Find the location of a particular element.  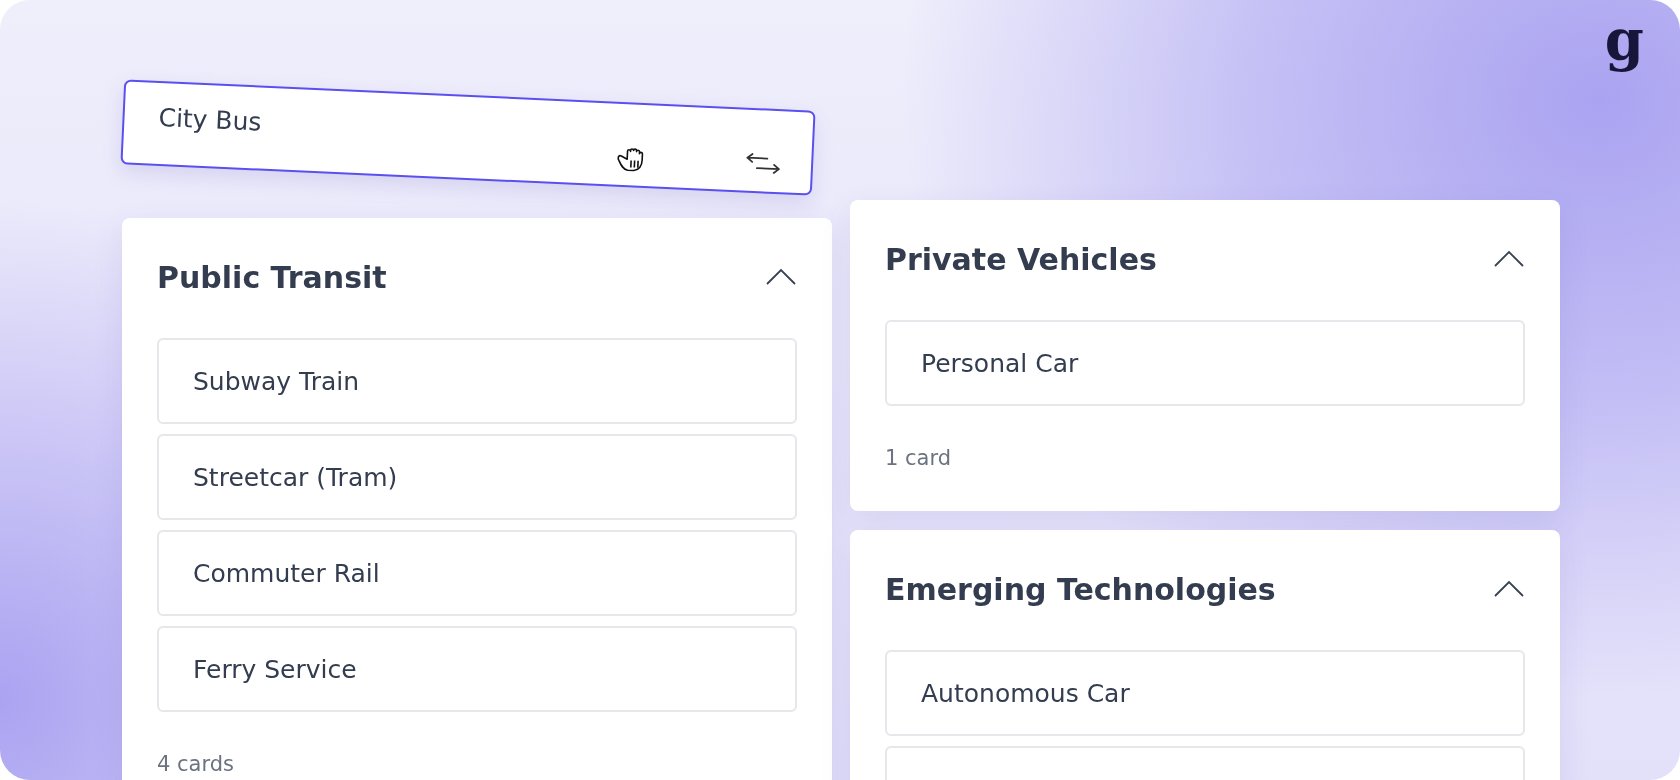

column-title: Private Vehicles is located at coordinates (1021, 259).